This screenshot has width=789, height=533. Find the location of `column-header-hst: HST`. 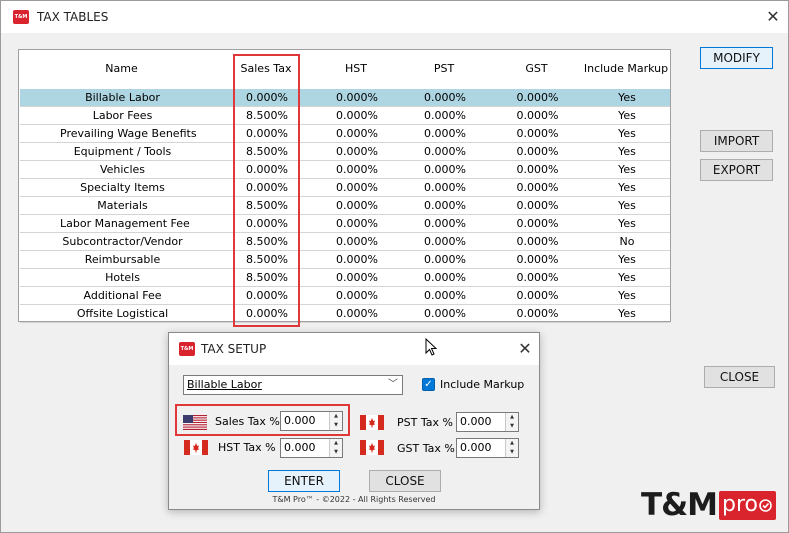

column-header-hst: HST is located at coordinates (356, 70).